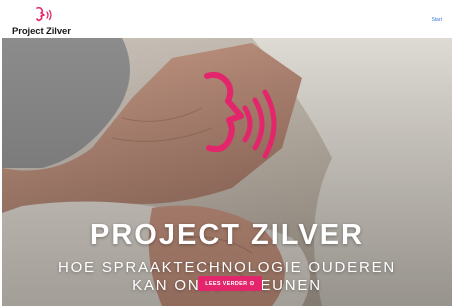 The width and height of the screenshot is (454, 306). What do you see at coordinates (226, 283) in the screenshot?
I see `read-more-label: LEES VERDER` at bounding box center [226, 283].